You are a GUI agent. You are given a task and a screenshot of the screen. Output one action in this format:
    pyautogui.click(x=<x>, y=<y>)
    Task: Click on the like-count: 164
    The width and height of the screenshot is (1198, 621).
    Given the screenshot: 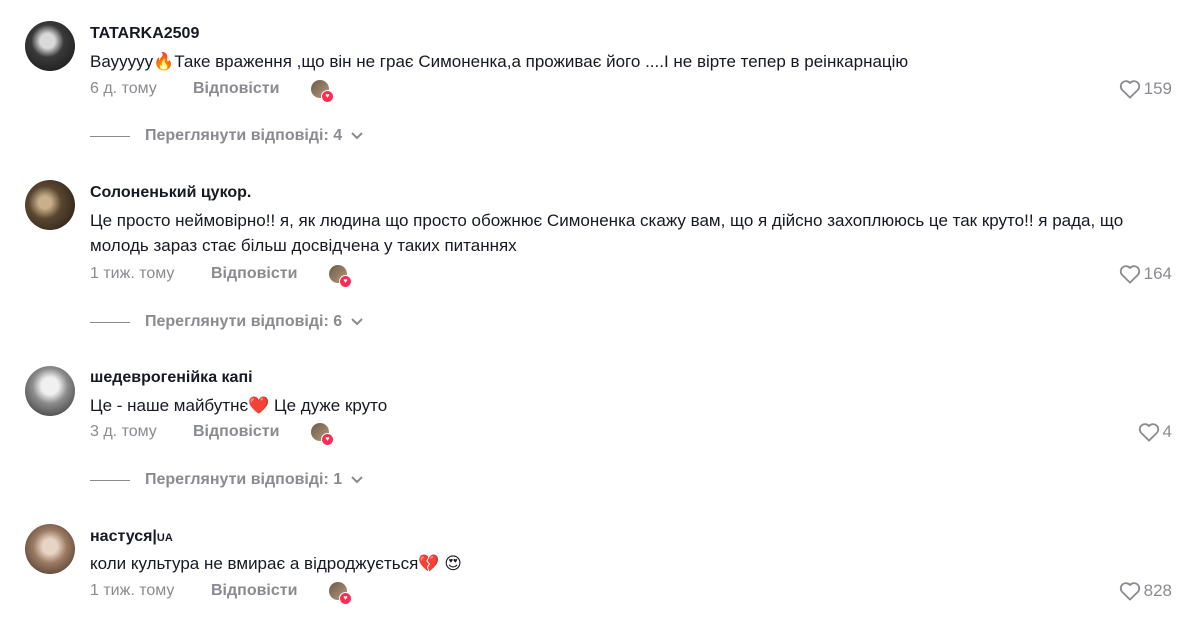 What is the action you would take?
    pyautogui.click(x=1157, y=273)
    